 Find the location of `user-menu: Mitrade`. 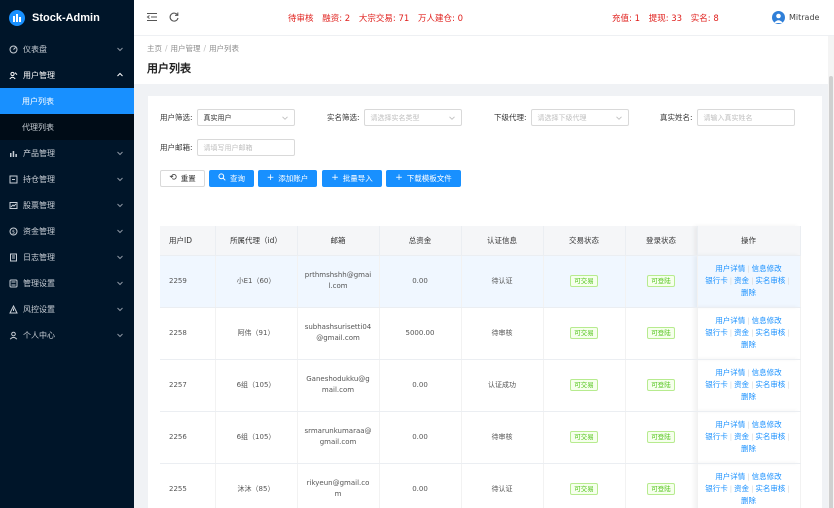

user-menu: Mitrade is located at coordinates (795, 17).